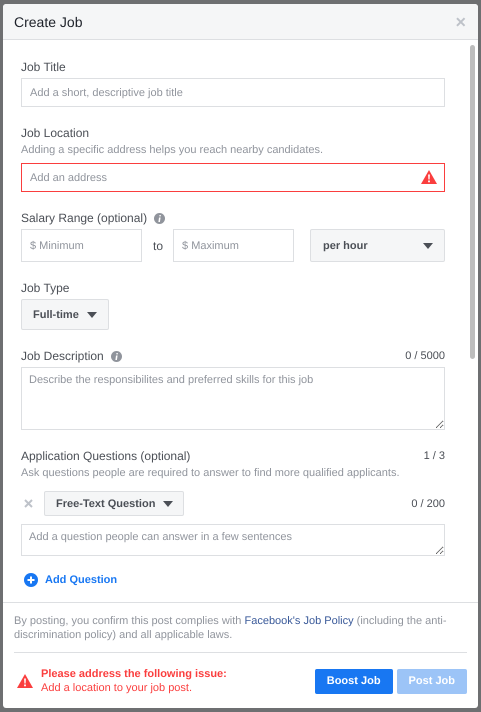 The height and width of the screenshot is (712, 481). I want to click on character-counter: 0 / 200, so click(428, 504).